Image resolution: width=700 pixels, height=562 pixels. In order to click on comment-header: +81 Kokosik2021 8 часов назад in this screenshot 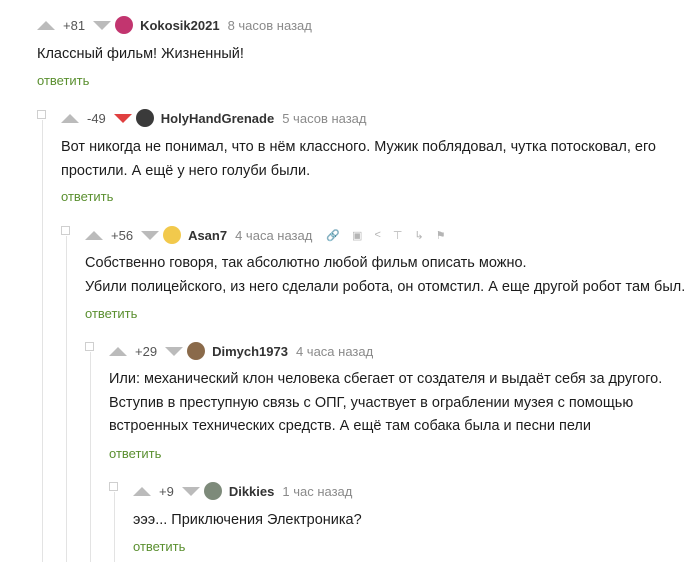, I will do `click(174, 25)`.